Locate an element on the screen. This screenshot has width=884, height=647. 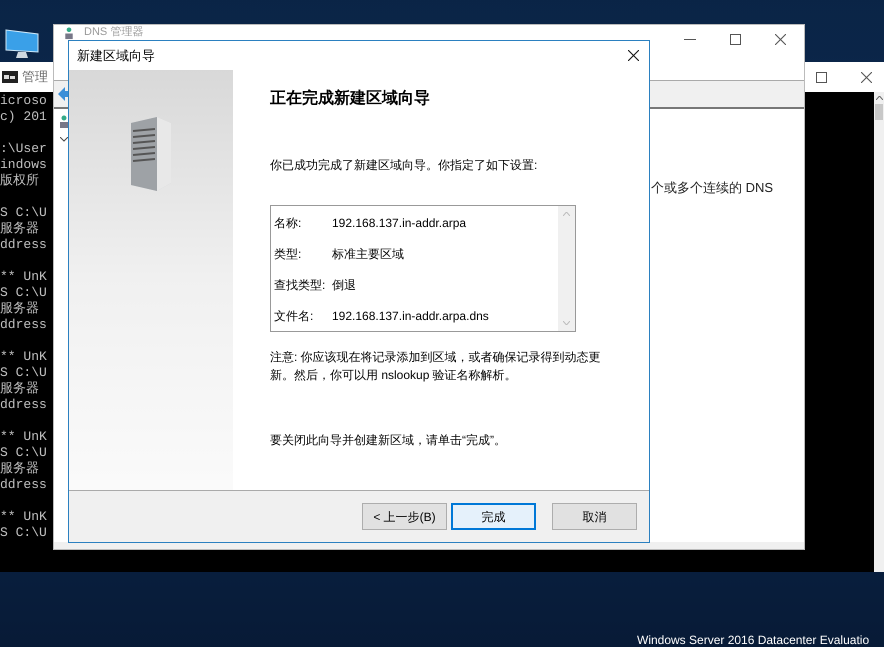
console-line: 版权所 is located at coordinates (19, 181).